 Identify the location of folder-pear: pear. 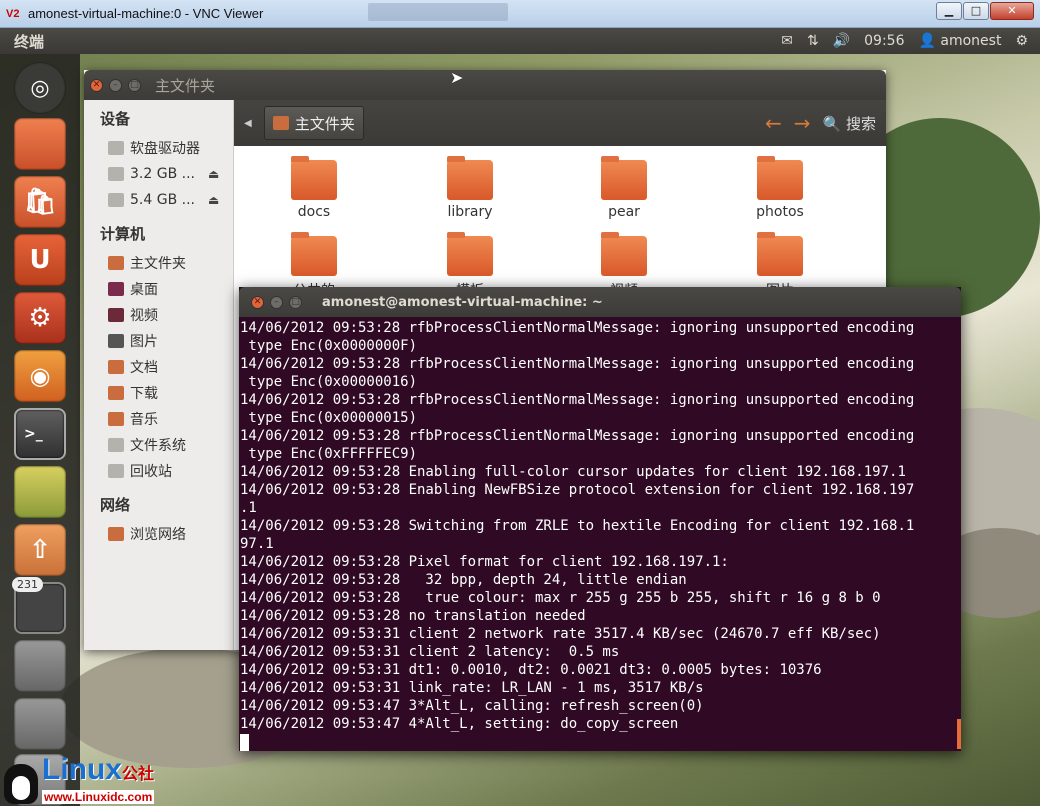
(624, 188).